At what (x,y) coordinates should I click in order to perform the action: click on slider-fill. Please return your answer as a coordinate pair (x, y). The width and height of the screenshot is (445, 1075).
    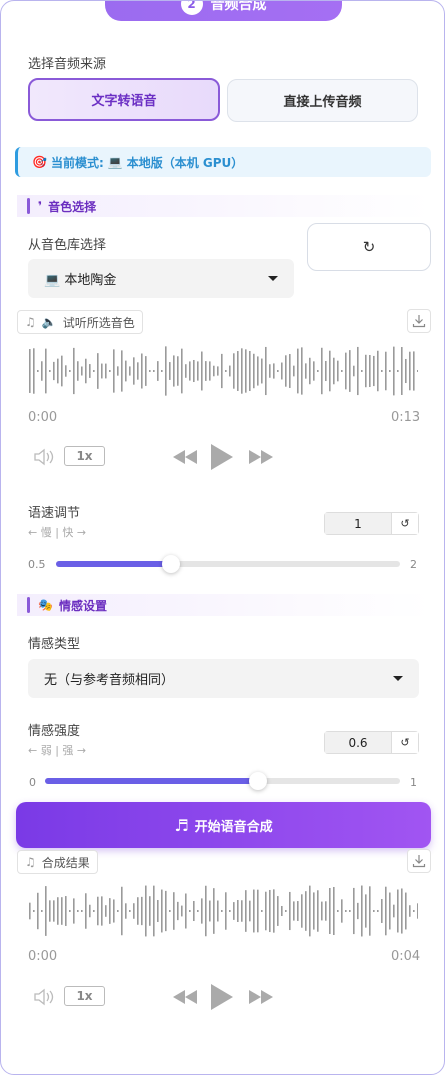
    Looking at the image, I should click on (113, 564).